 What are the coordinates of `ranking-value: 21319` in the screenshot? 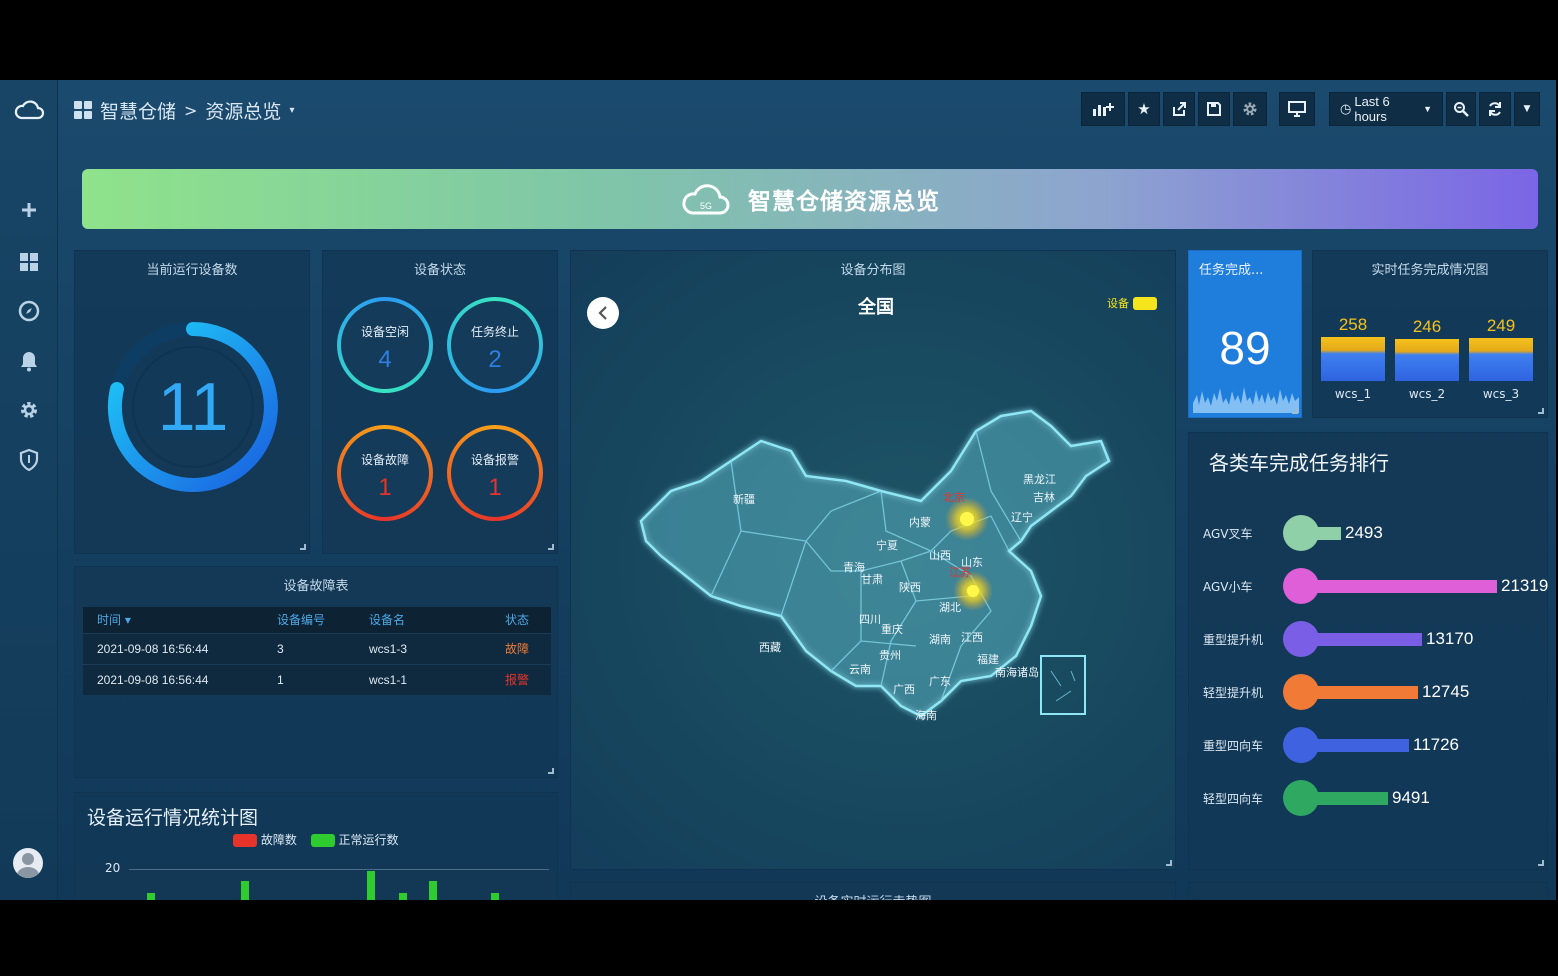 It's located at (1525, 585).